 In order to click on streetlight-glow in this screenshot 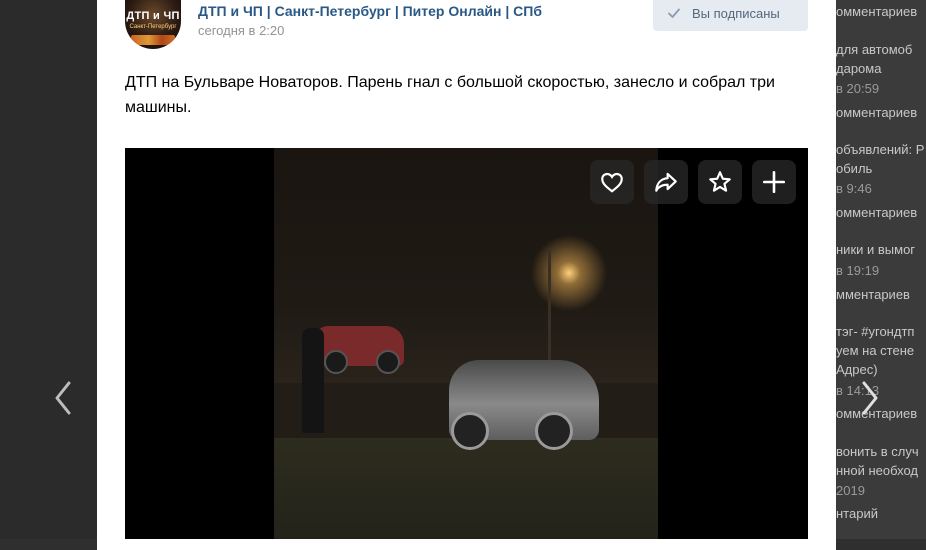, I will do `click(569, 273)`.